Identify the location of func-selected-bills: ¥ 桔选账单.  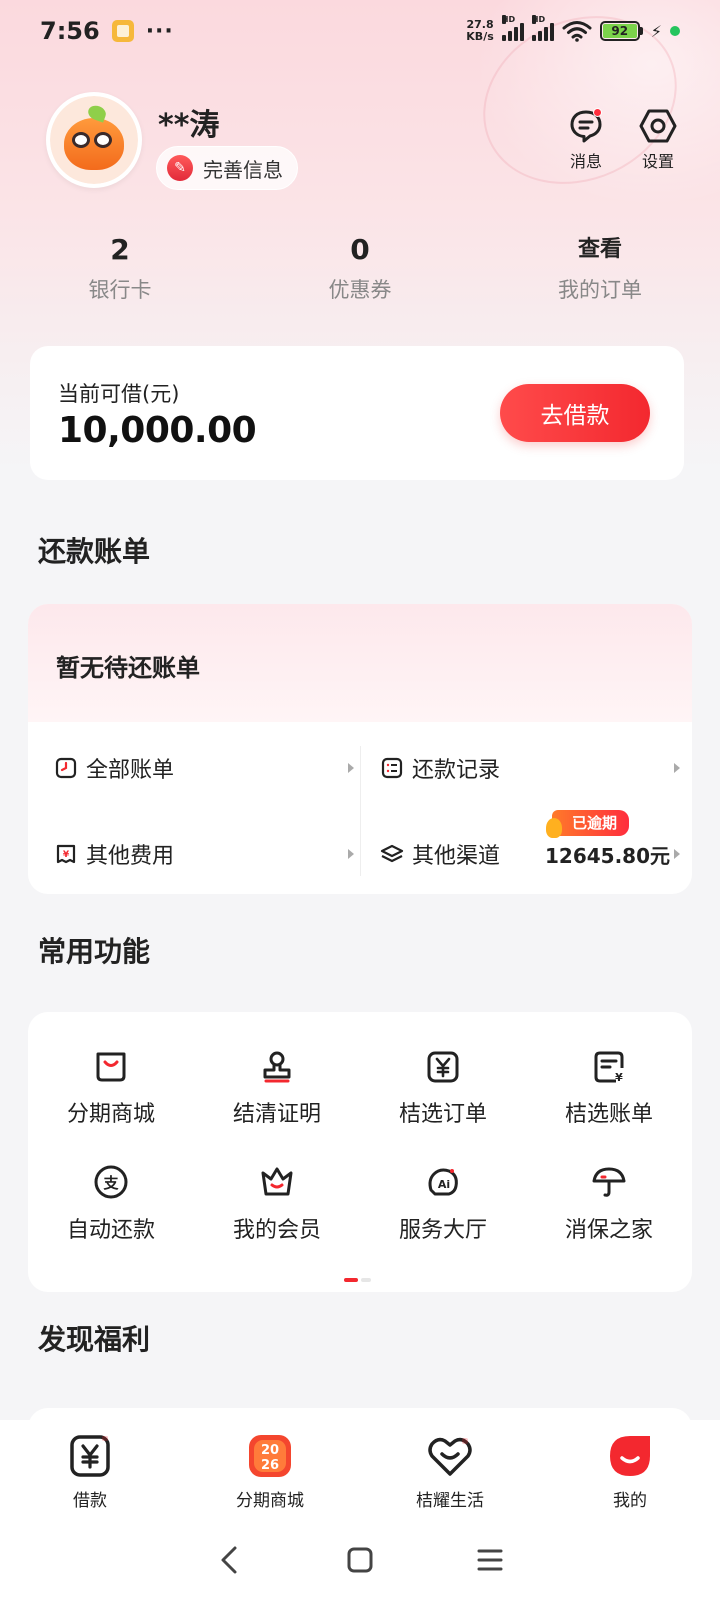
(609, 1089).